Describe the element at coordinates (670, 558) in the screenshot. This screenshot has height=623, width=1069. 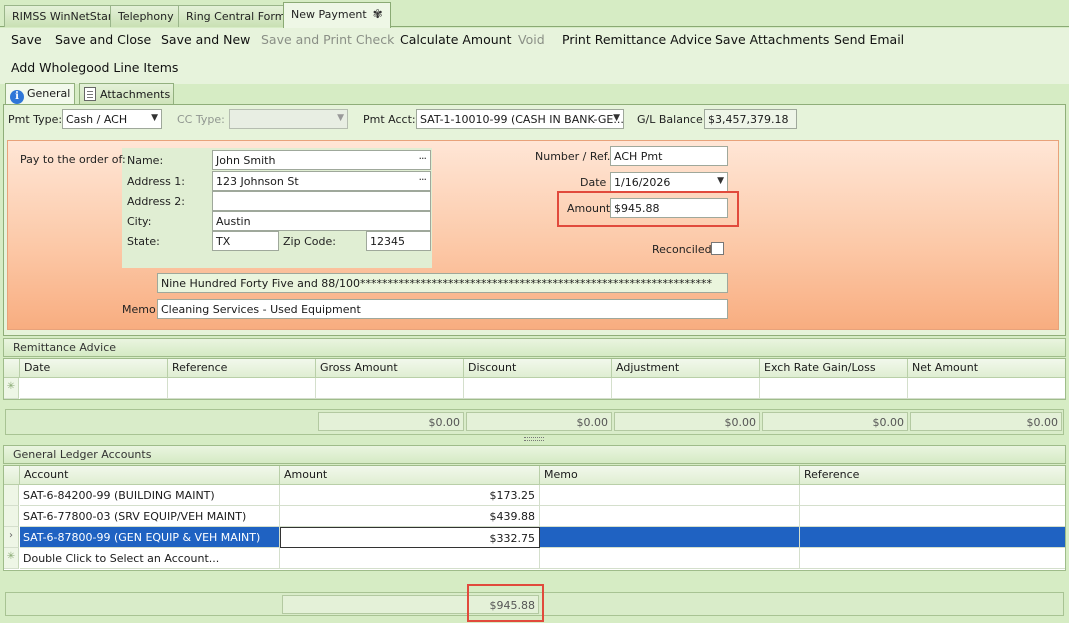
I see `gl-new-row-memo` at that location.